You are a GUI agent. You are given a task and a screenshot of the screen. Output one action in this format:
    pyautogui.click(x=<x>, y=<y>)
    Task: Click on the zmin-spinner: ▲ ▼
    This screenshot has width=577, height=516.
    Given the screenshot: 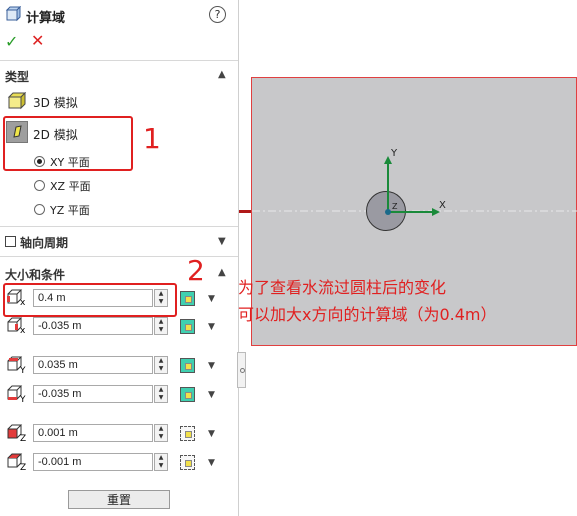 What is the action you would take?
    pyautogui.click(x=161, y=462)
    